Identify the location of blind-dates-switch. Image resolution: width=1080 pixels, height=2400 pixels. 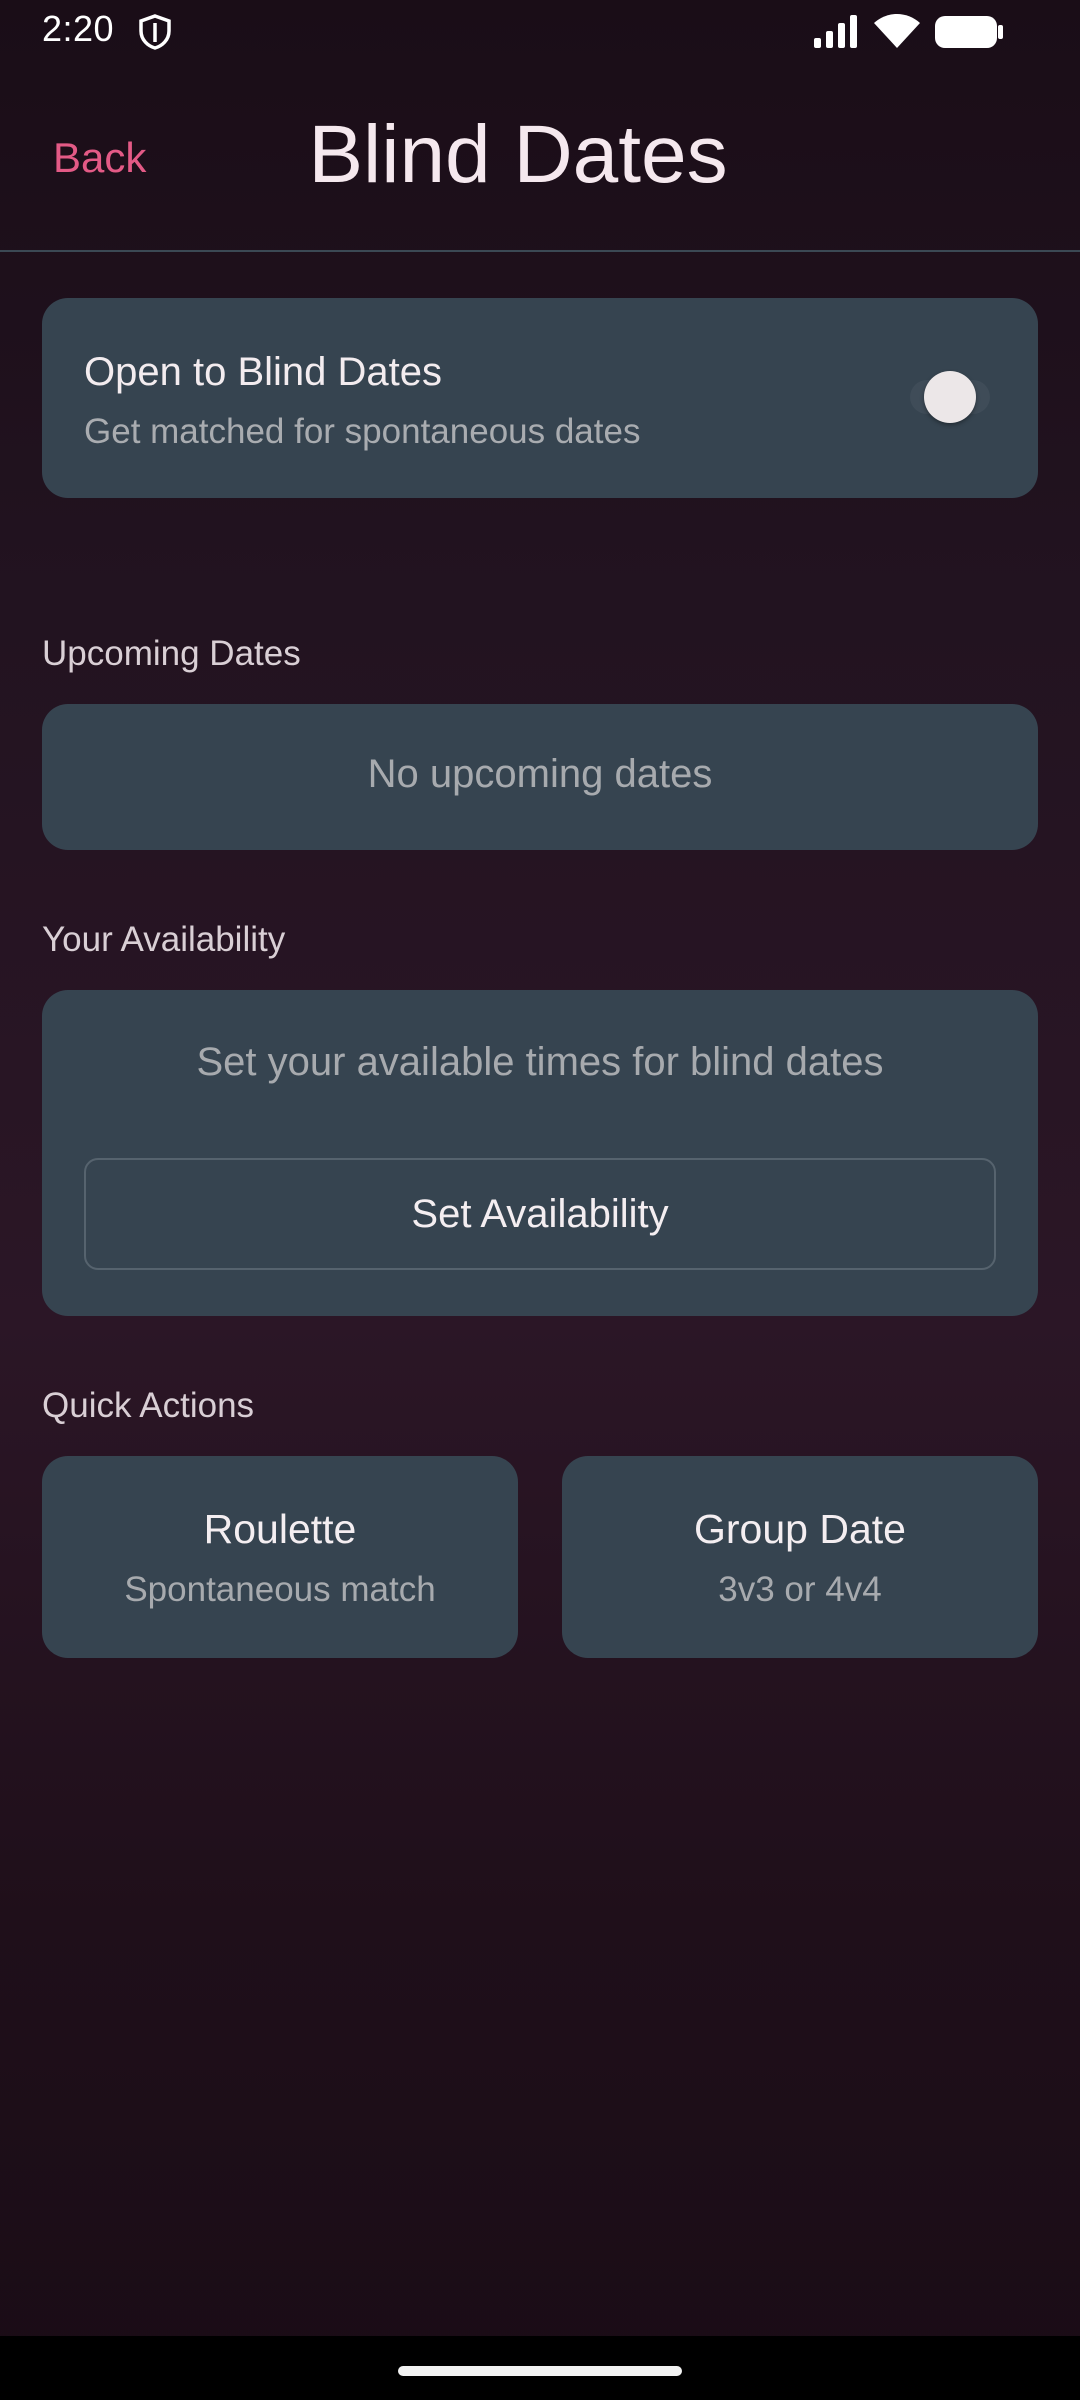
(947, 396).